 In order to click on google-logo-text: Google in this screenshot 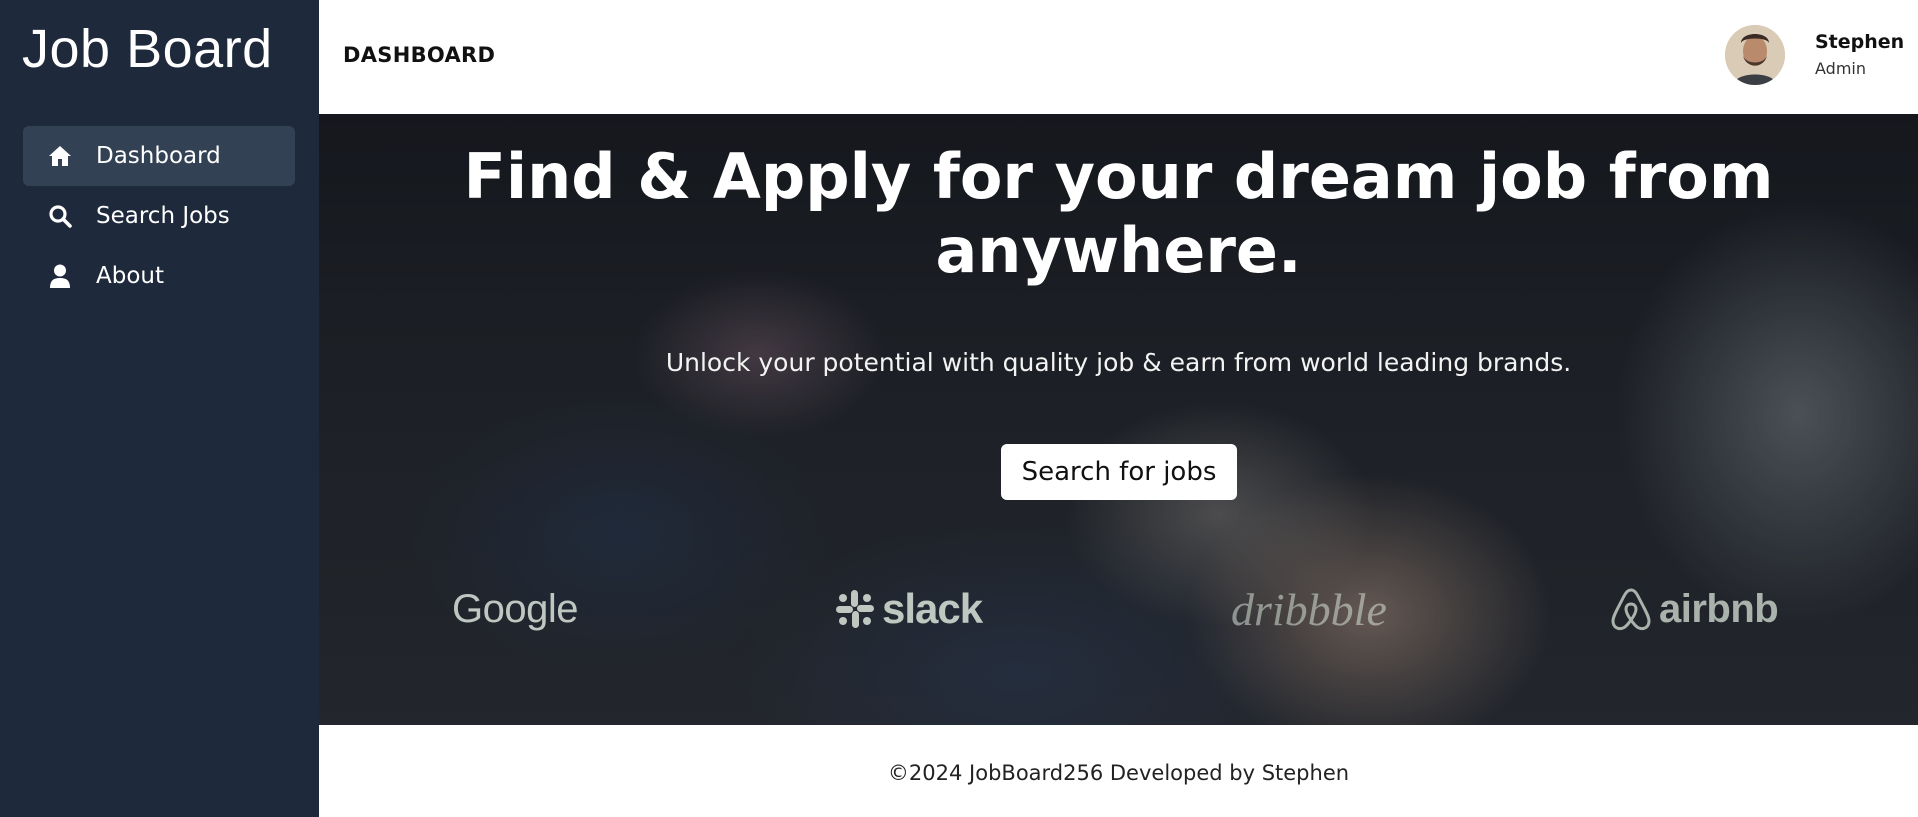, I will do `click(515, 608)`.